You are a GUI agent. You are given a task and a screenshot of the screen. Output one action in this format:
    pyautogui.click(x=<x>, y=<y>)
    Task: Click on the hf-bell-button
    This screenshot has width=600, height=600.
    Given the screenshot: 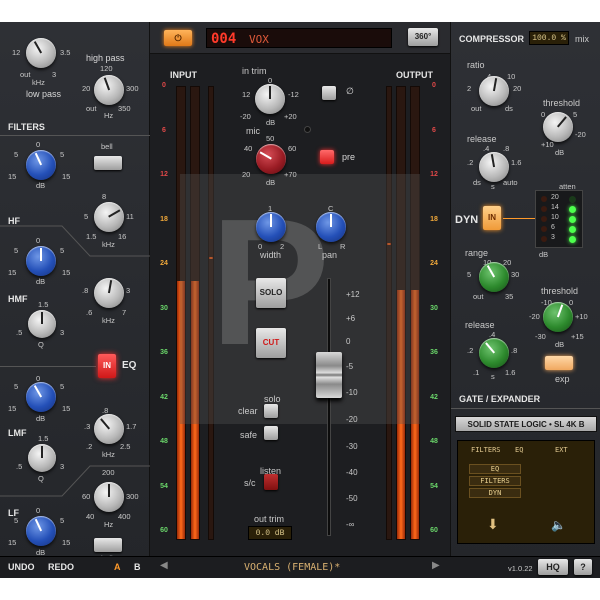 What is the action you would take?
    pyautogui.click(x=108, y=163)
    